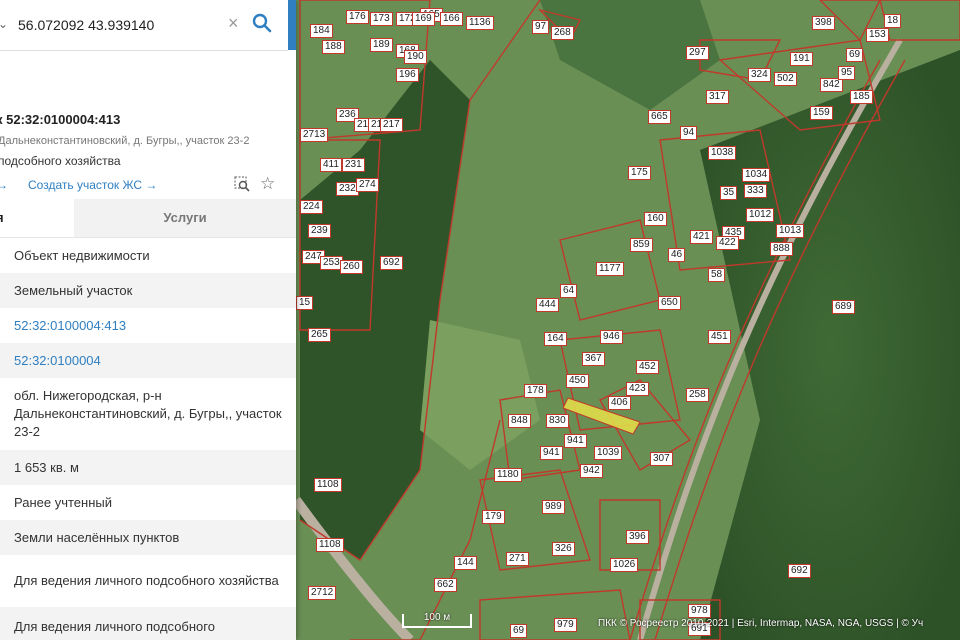 Image resolution: width=960 pixels, height=640 pixels. Describe the element at coordinates (357, 17) in the screenshot. I see `parcel-number-label: 176` at that location.